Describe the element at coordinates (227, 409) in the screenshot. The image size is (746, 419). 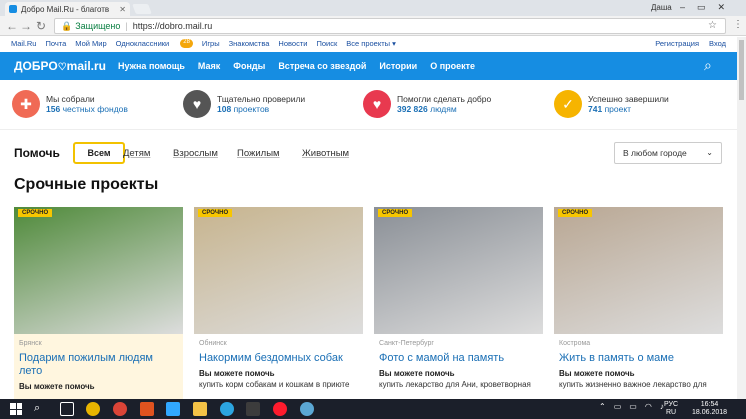
I see `telegram-icon` at that location.